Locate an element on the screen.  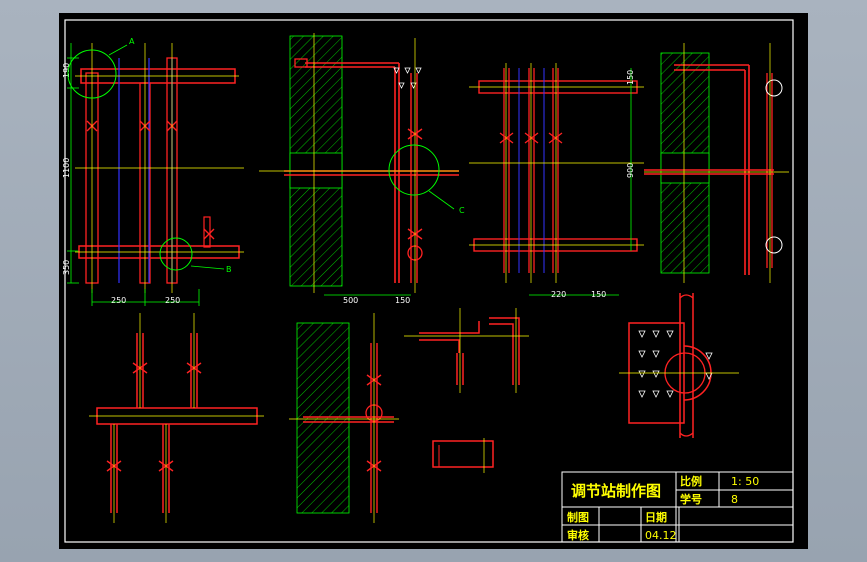
scale-value: 1: 50 is located at coordinates (745, 481).